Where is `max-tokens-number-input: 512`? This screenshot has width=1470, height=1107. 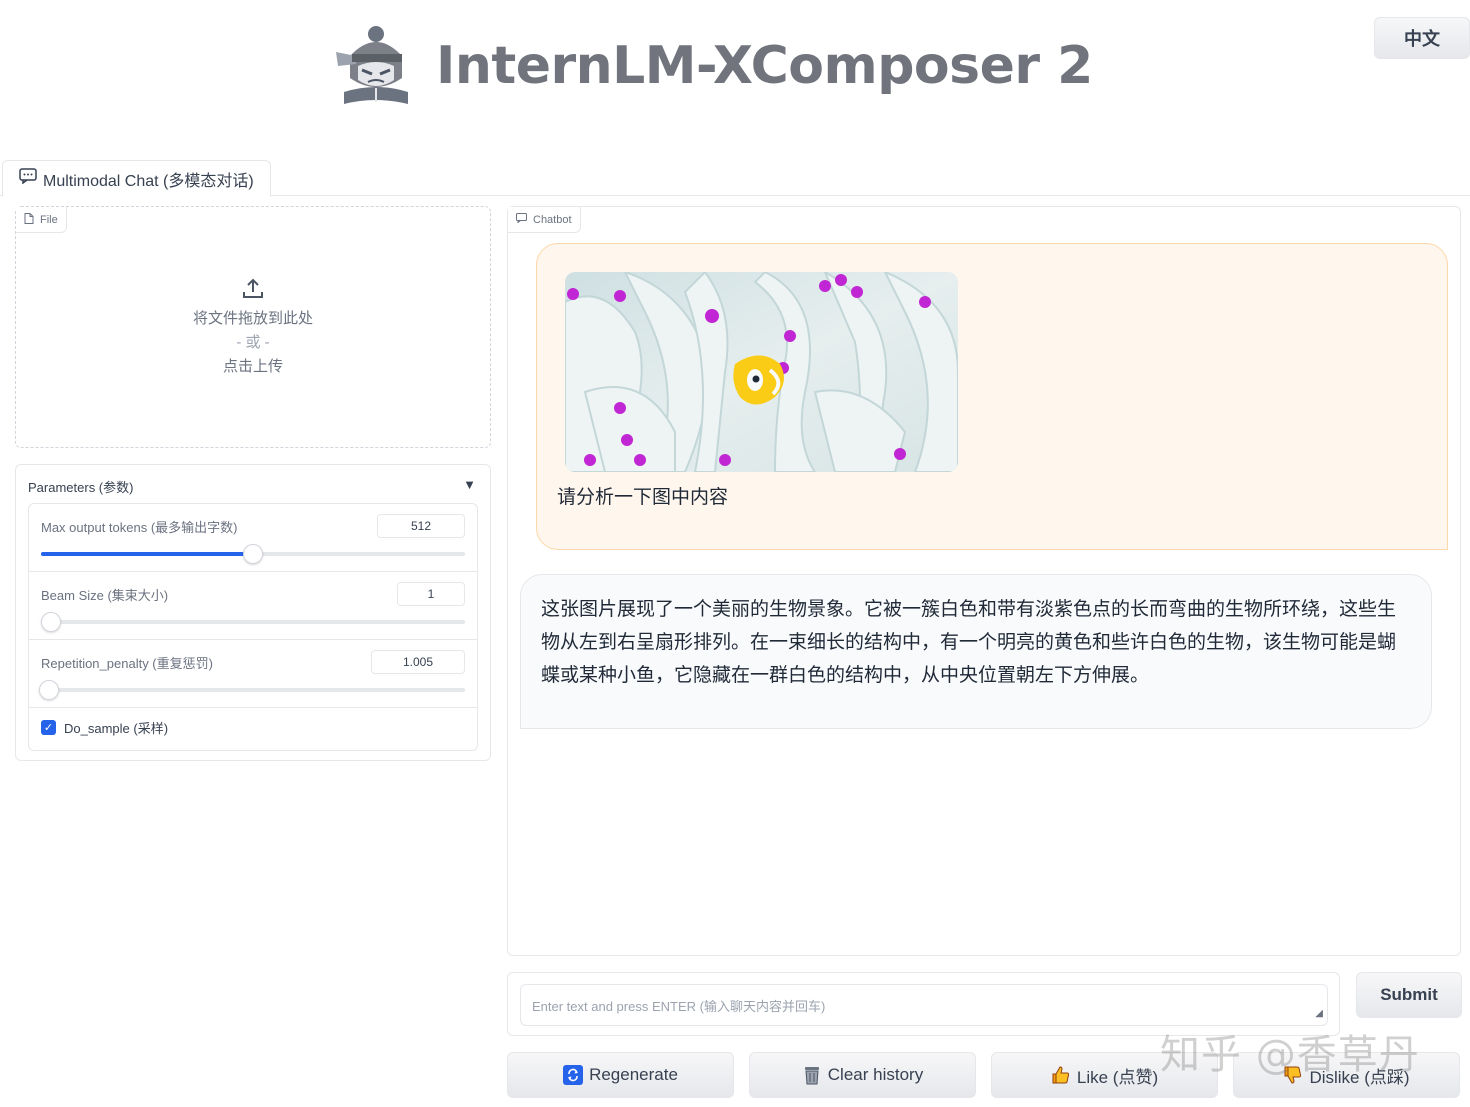
max-tokens-number-input: 512 is located at coordinates (421, 526).